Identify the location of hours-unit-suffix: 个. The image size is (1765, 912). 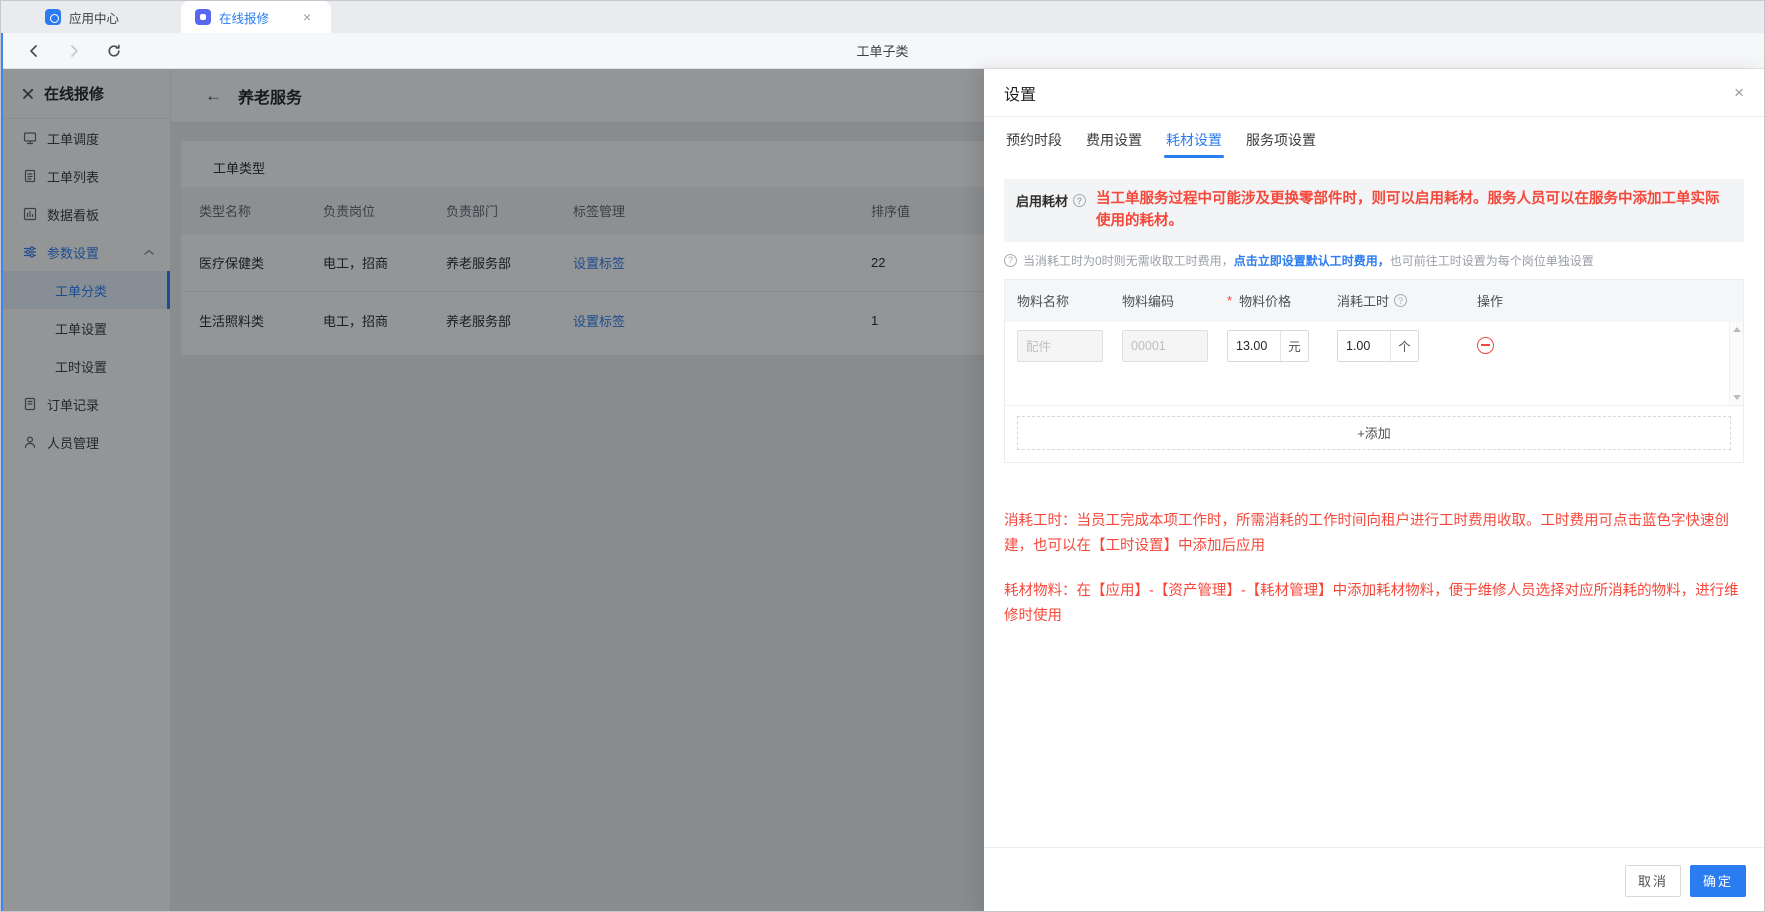
(1404, 345).